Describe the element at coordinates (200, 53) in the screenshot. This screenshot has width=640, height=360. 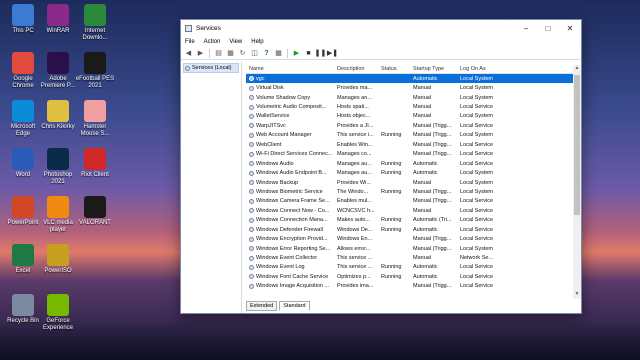
I see `forward-arrow-icon: ▶` at that location.